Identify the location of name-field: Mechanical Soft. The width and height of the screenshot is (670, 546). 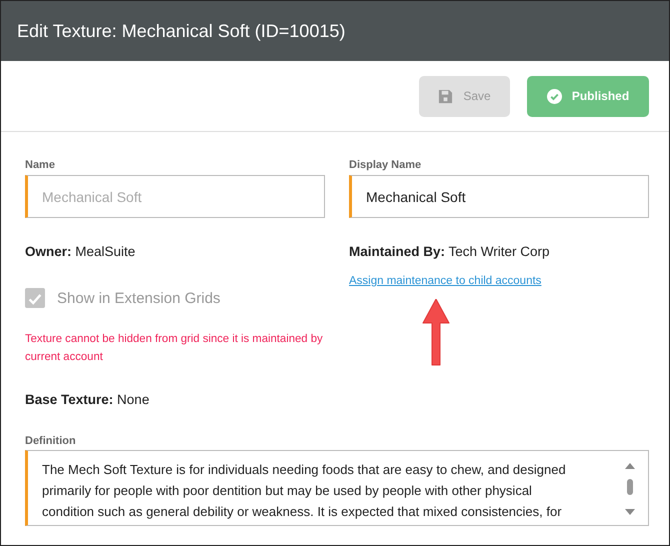
(175, 196).